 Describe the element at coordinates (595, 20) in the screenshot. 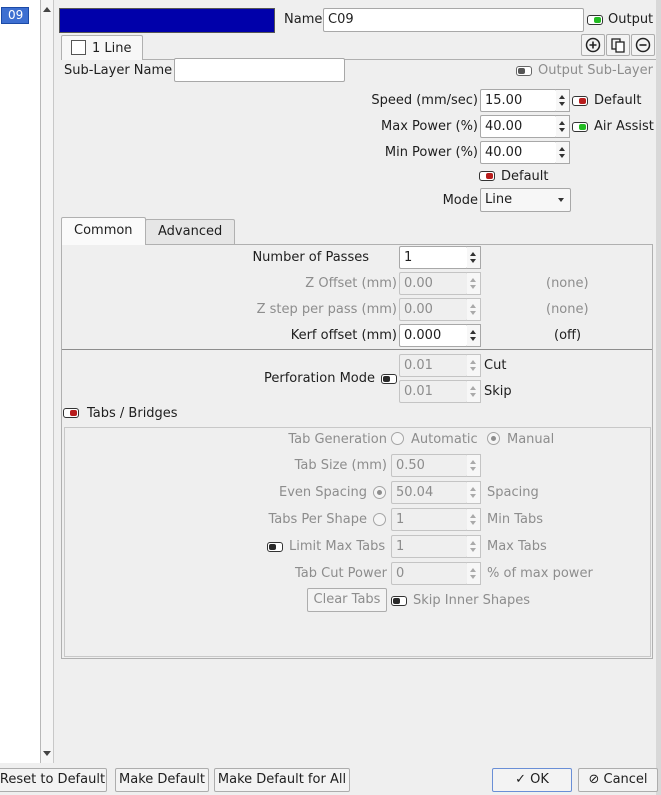

I see `output-toggle` at that location.